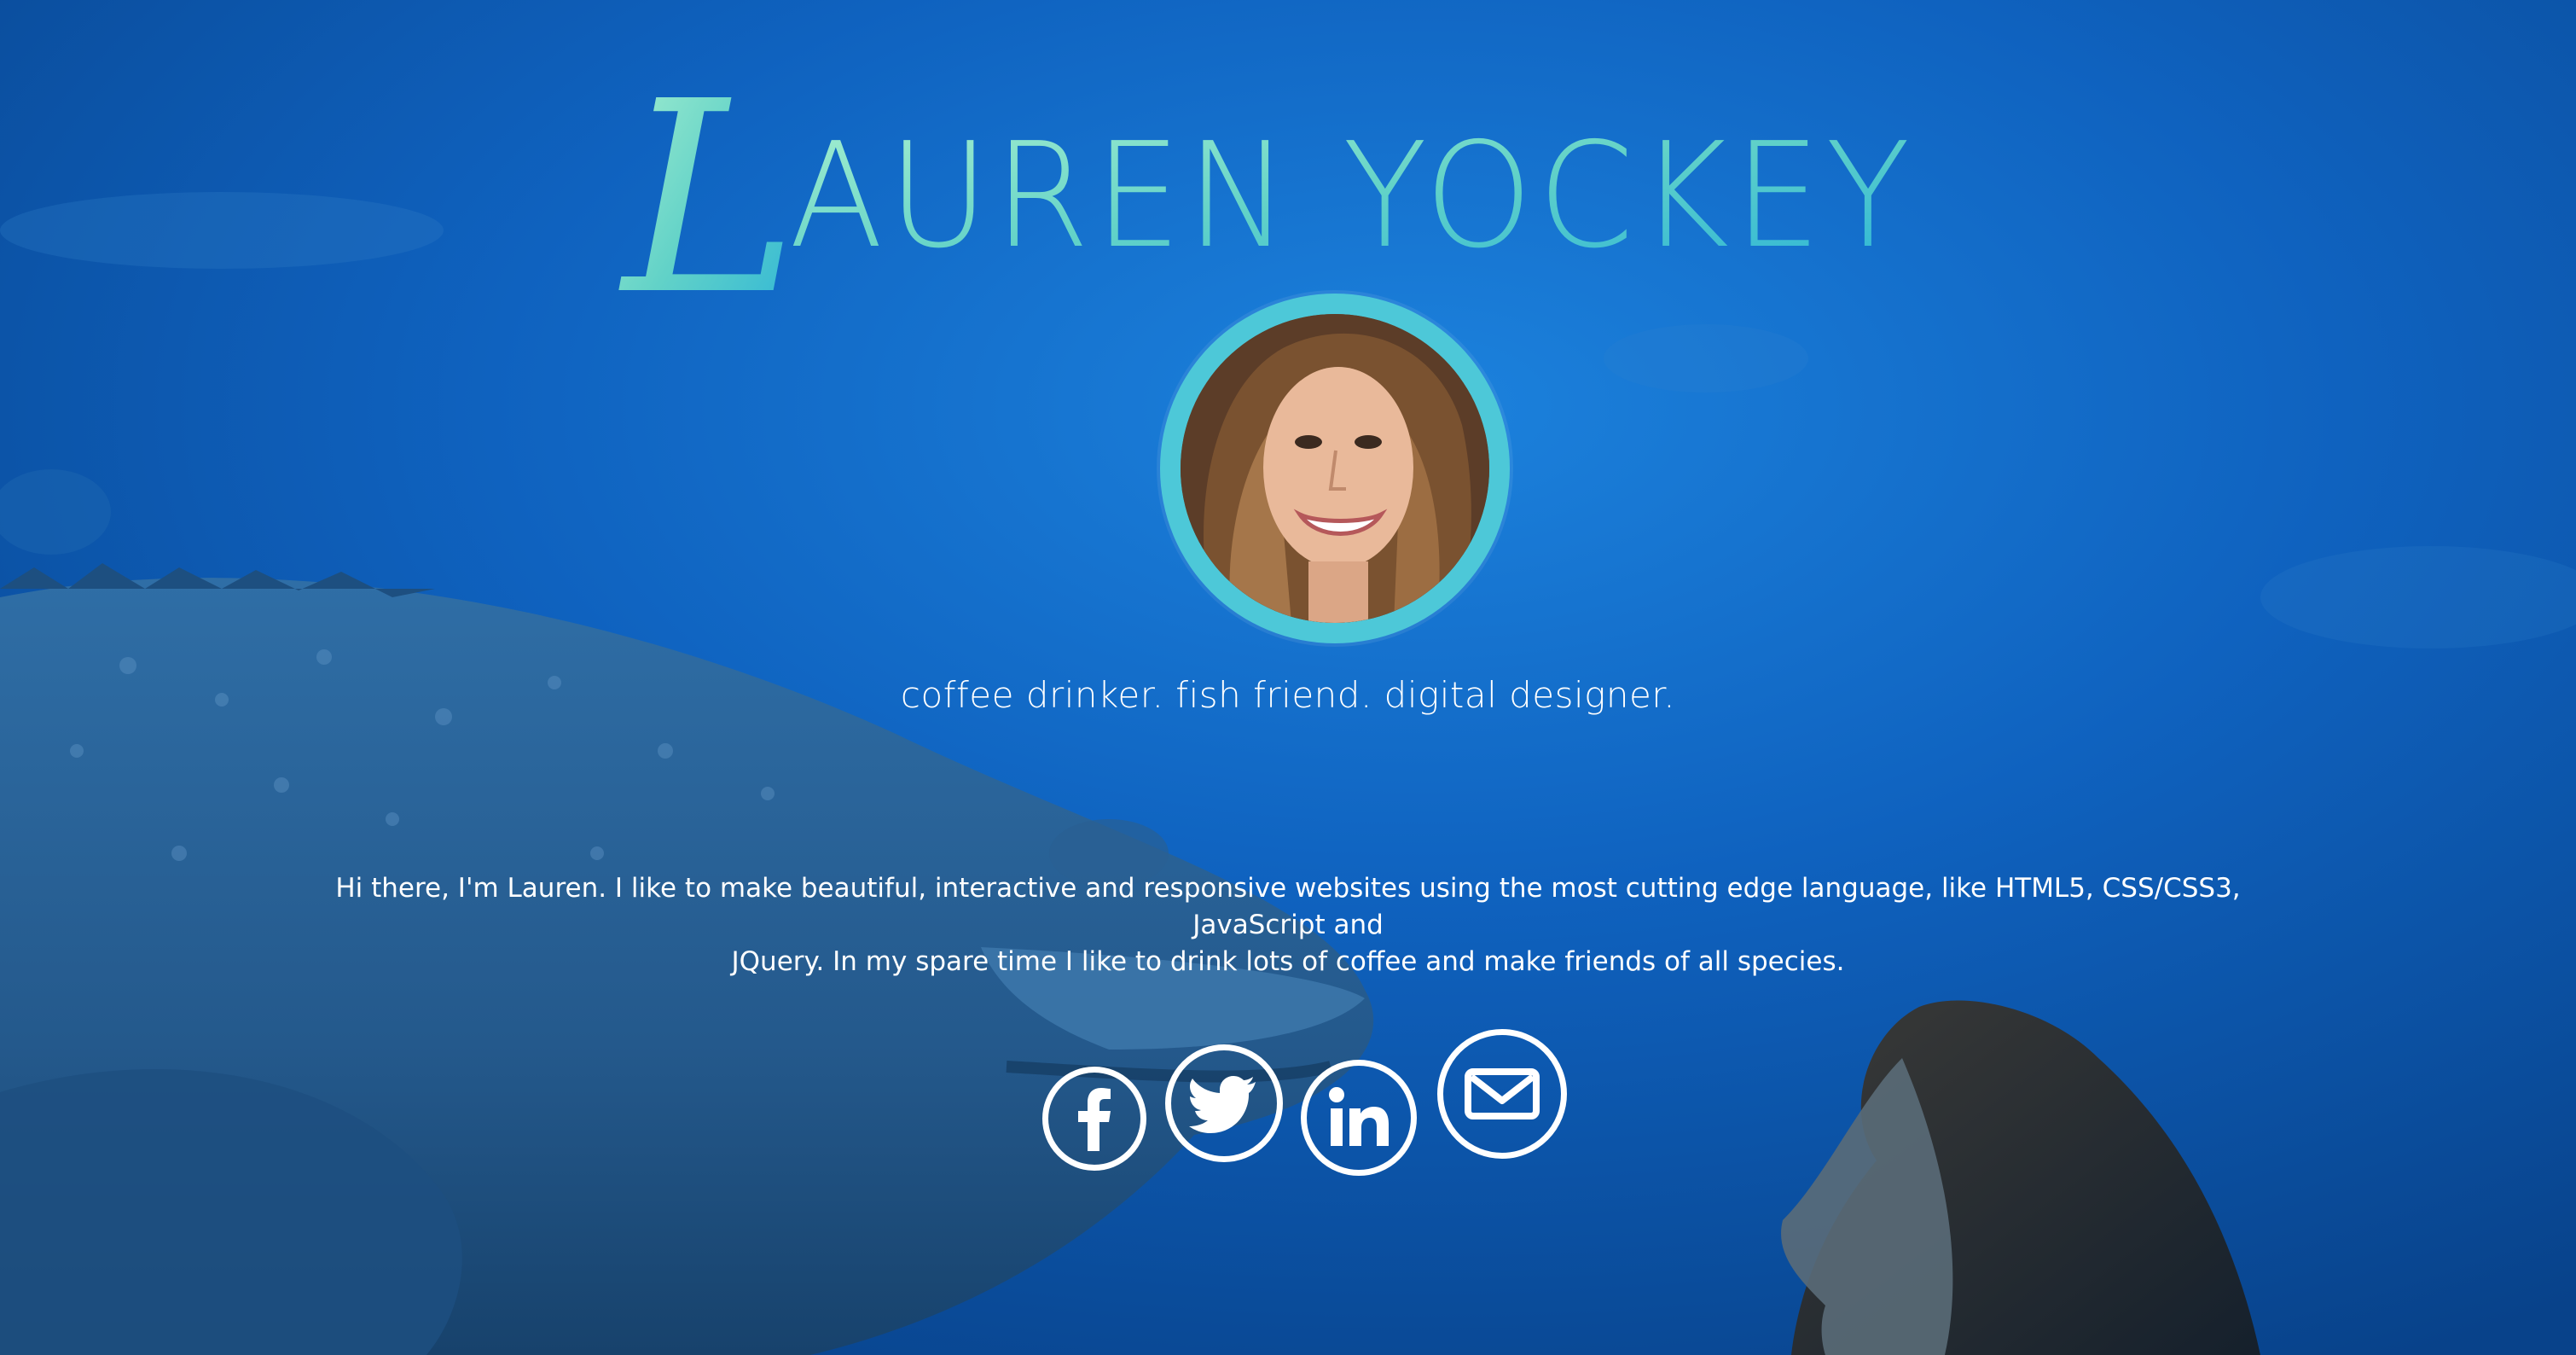 This screenshot has height=1355, width=2576. I want to click on email-link, so click(1502, 1094).